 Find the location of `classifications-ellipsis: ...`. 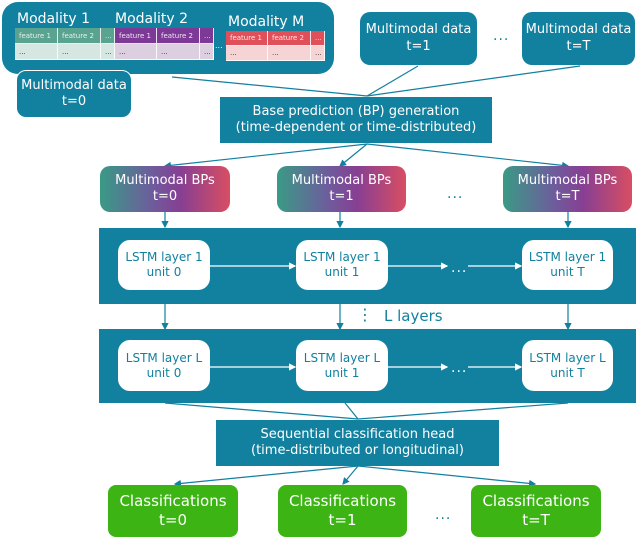

classifications-ellipsis: ... is located at coordinates (443, 515).